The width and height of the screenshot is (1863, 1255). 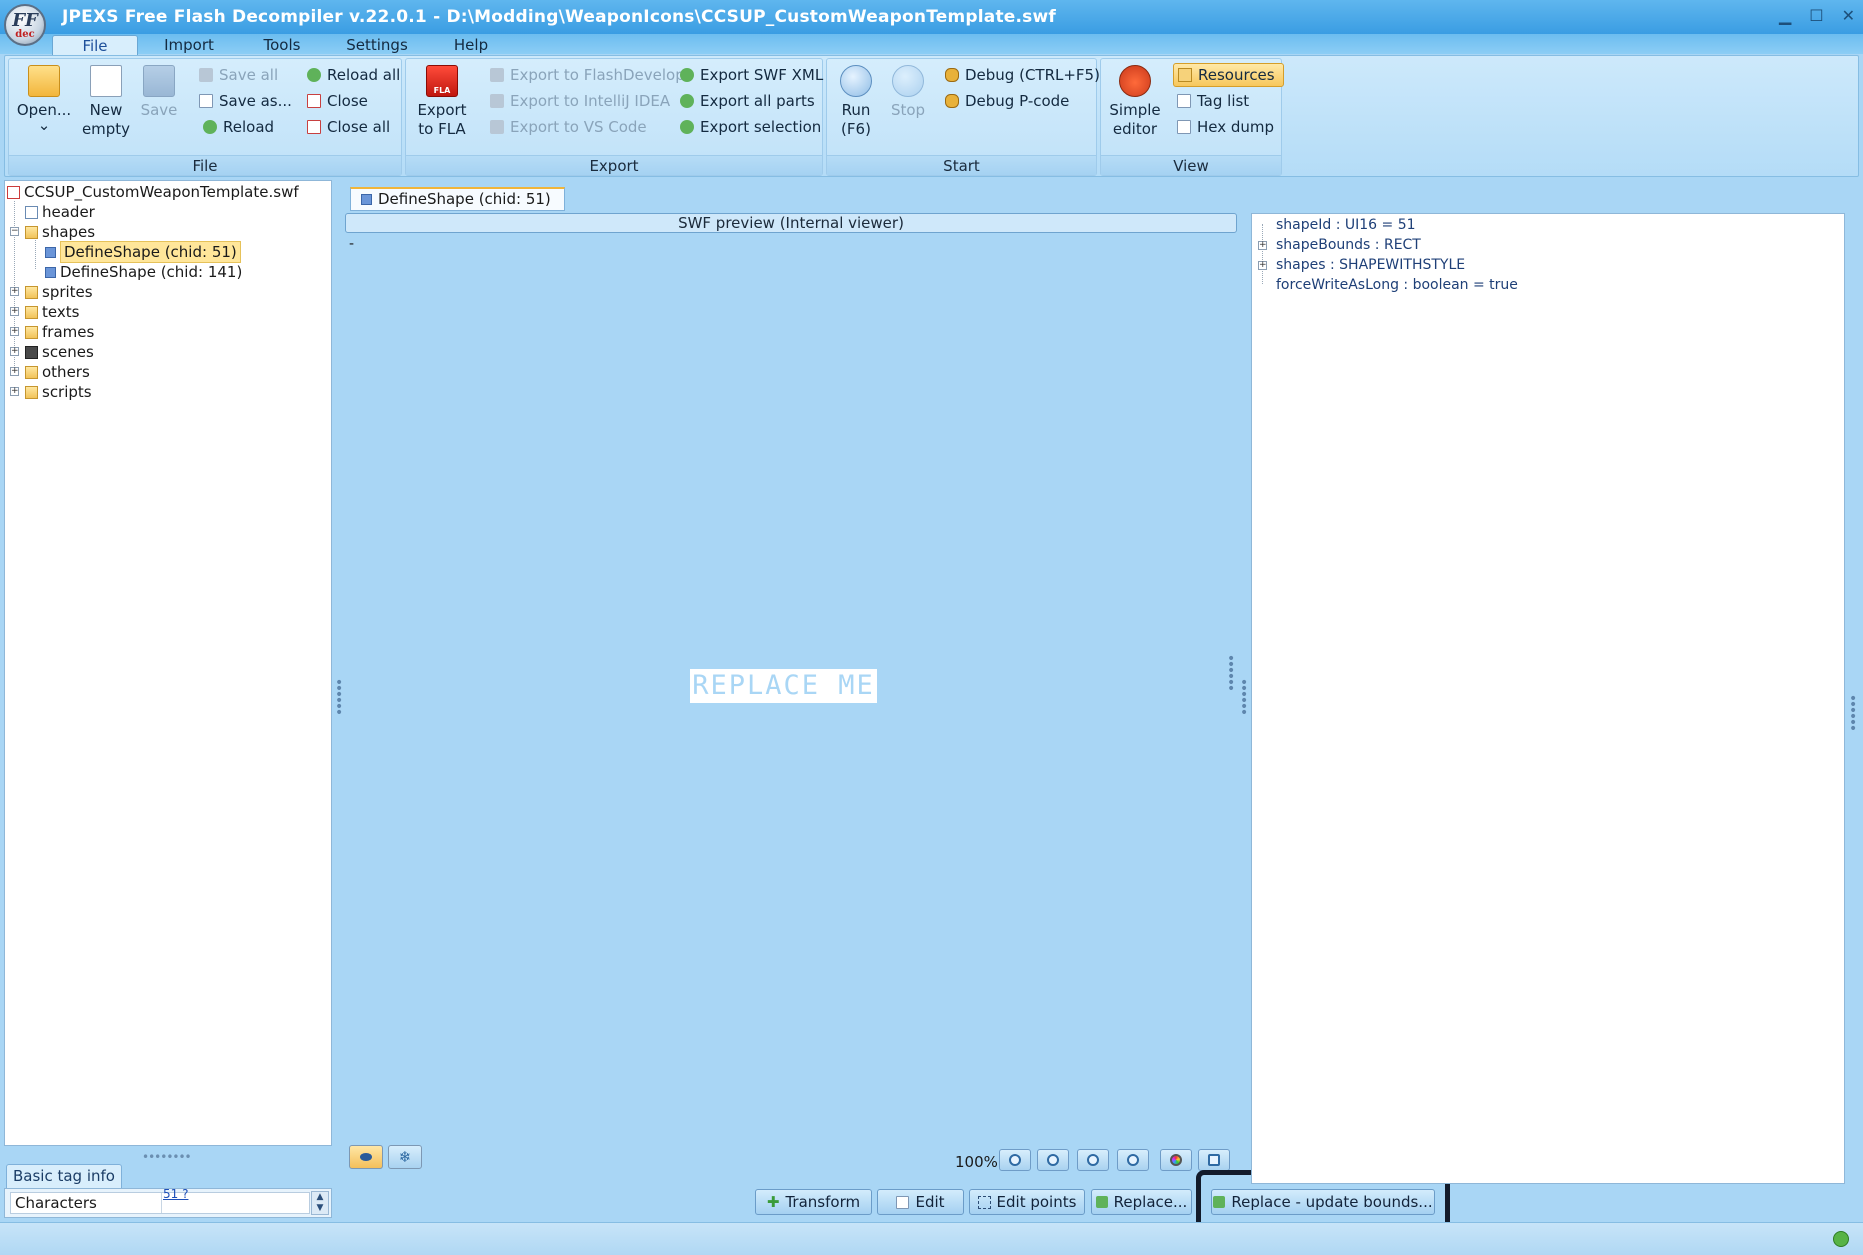 I want to click on tree-expander-frames: +, so click(x=14, y=331).